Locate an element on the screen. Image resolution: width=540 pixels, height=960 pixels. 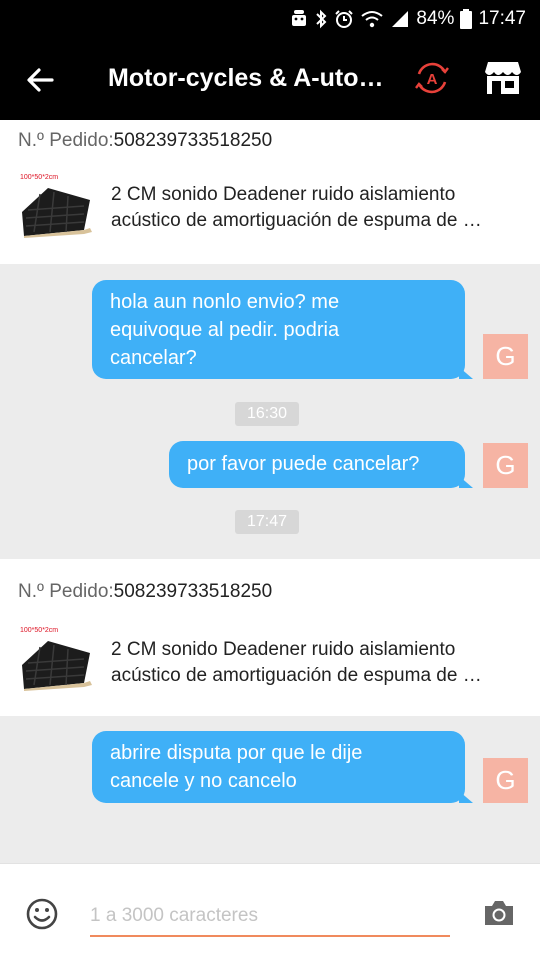
brand-badge-icon: A is located at coordinates (432, 78).